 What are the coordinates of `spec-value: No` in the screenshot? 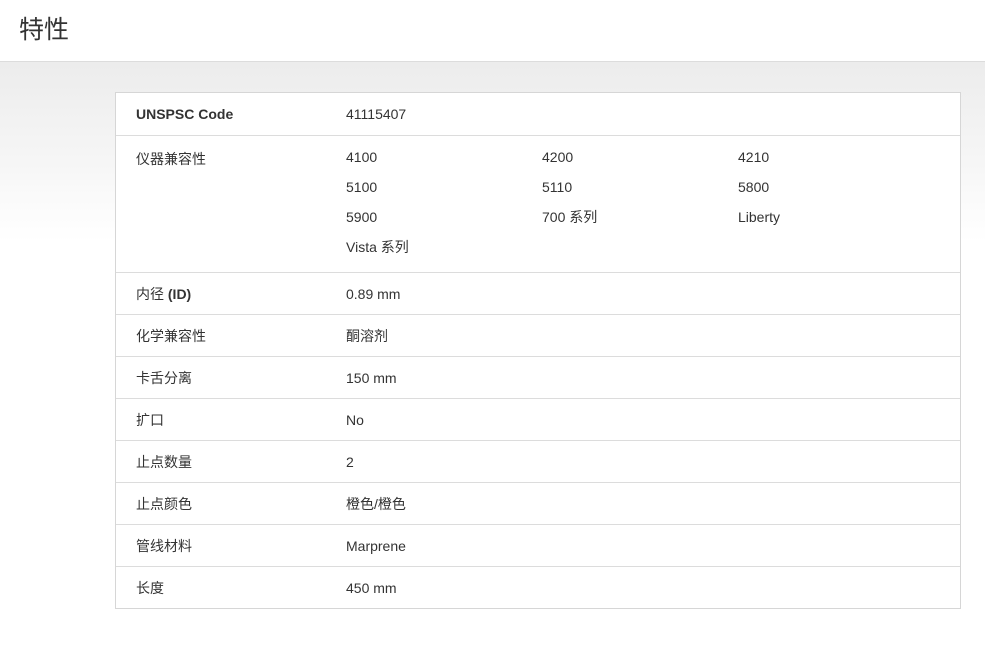 It's located at (355, 419).